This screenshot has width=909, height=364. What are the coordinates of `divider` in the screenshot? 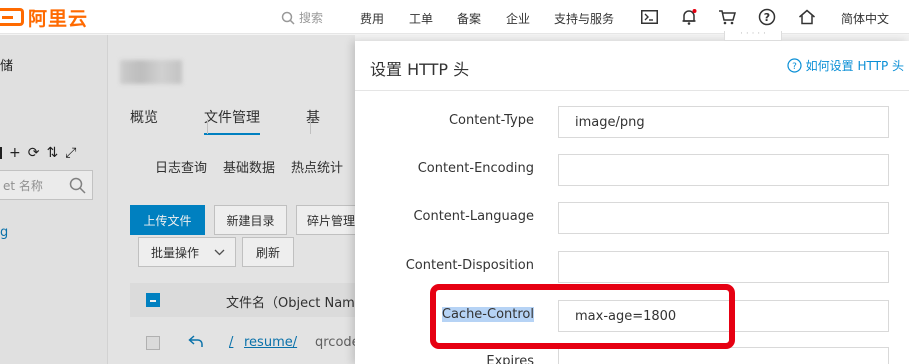 It's located at (1, 153).